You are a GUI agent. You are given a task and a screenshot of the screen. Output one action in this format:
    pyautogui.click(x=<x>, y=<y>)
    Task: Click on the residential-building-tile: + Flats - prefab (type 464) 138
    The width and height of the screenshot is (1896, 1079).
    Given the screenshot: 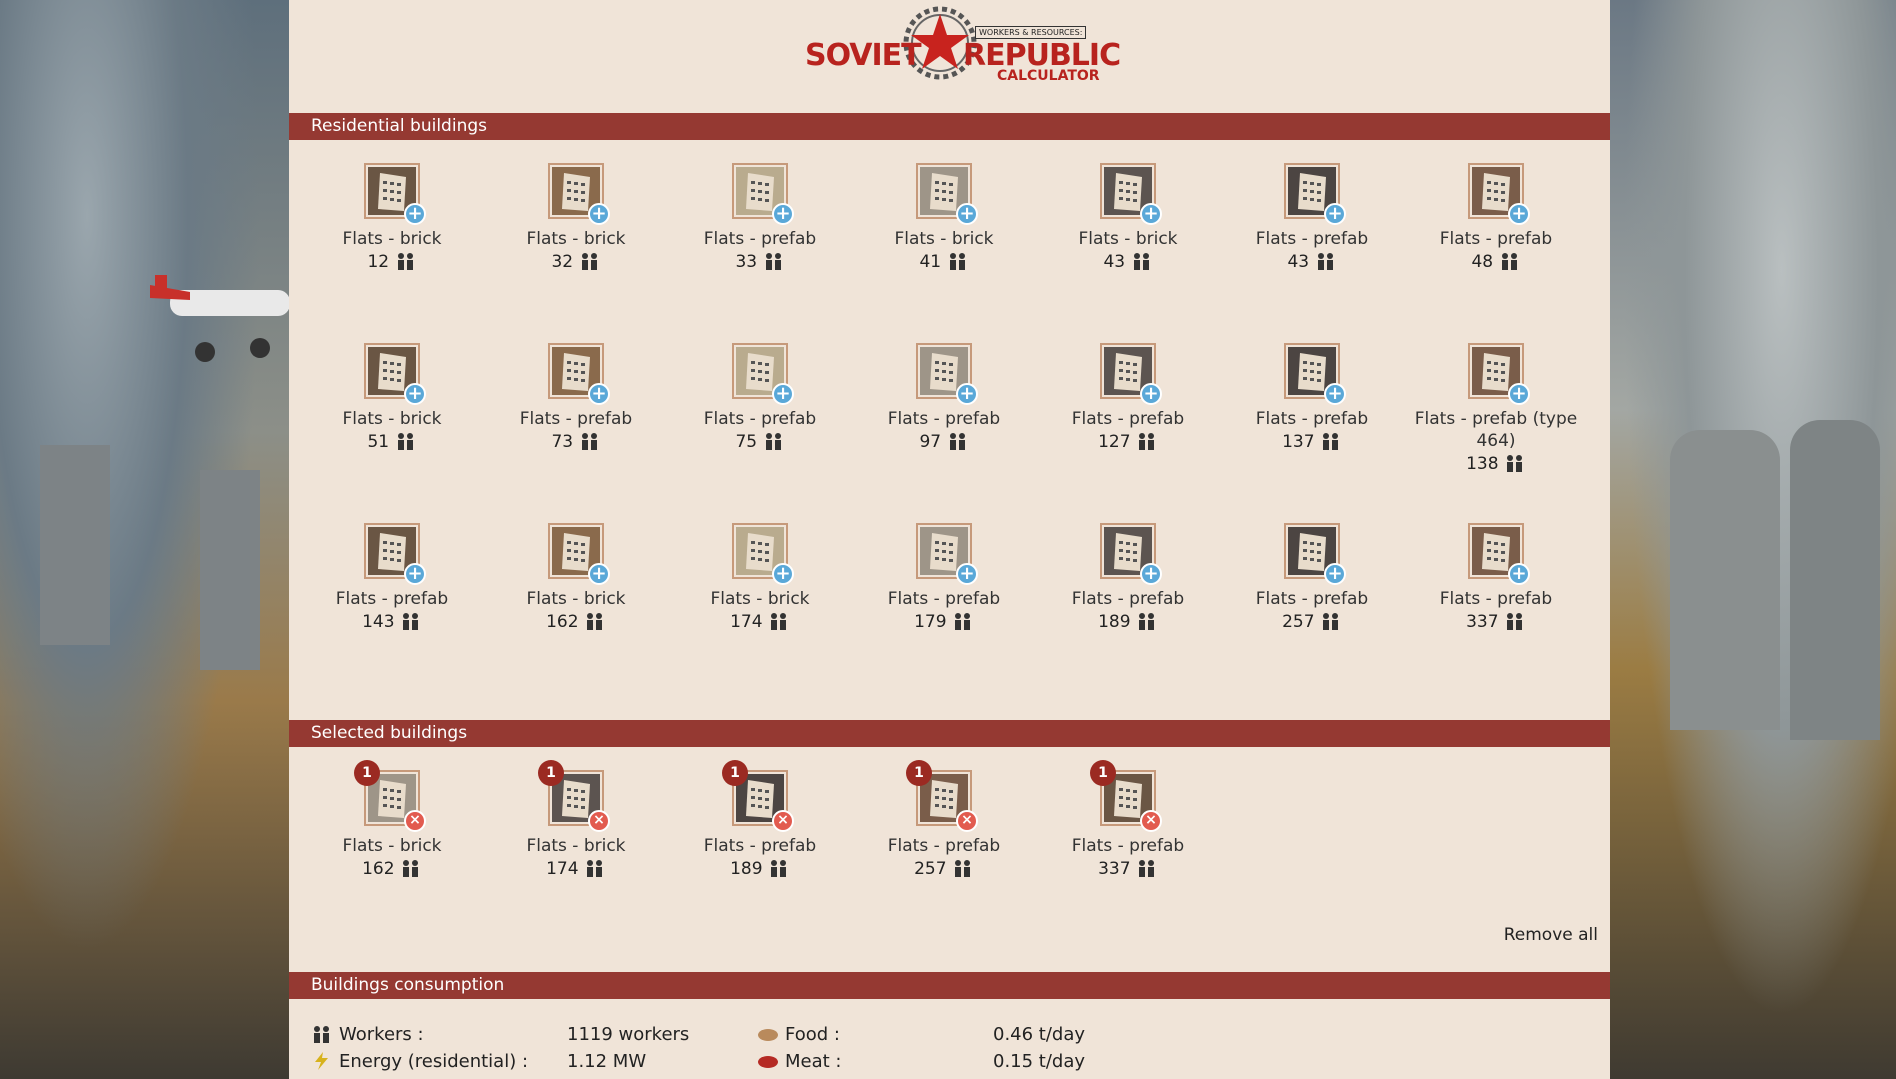 What is the action you would take?
    pyautogui.click(x=1496, y=409)
    